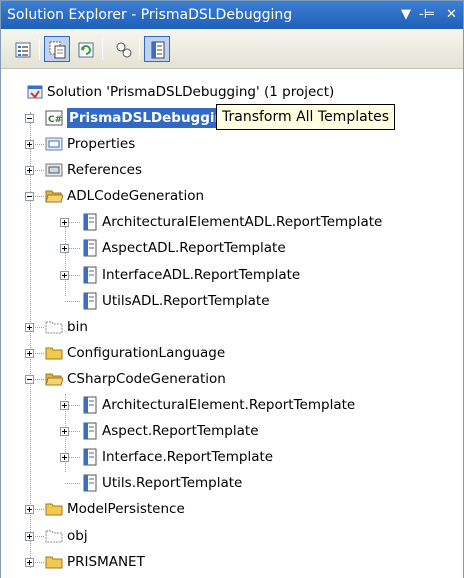  What do you see at coordinates (232, 49) in the screenshot?
I see `toolbar` at bounding box center [232, 49].